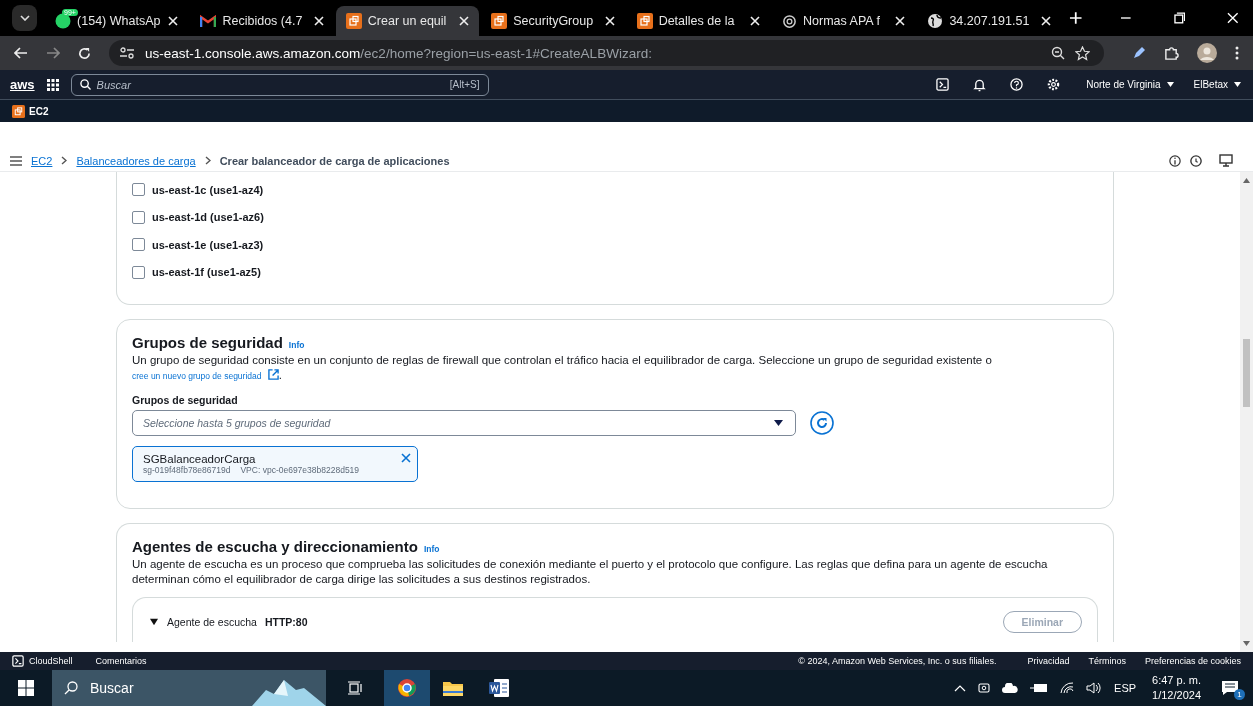 This screenshot has height=706, width=1253. Describe the element at coordinates (25, 18) in the screenshot. I see `tab-list-button` at that location.